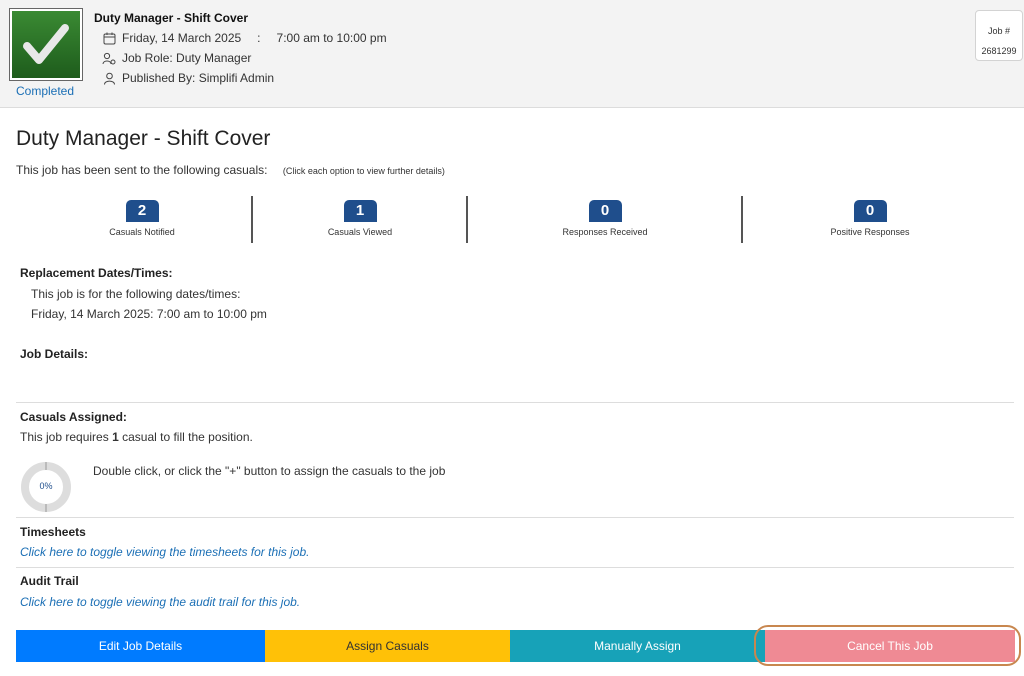 The width and height of the screenshot is (1024, 676). I want to click on stat-casuals-viewed: 1 Casuals Viewed, so click(360, 218).